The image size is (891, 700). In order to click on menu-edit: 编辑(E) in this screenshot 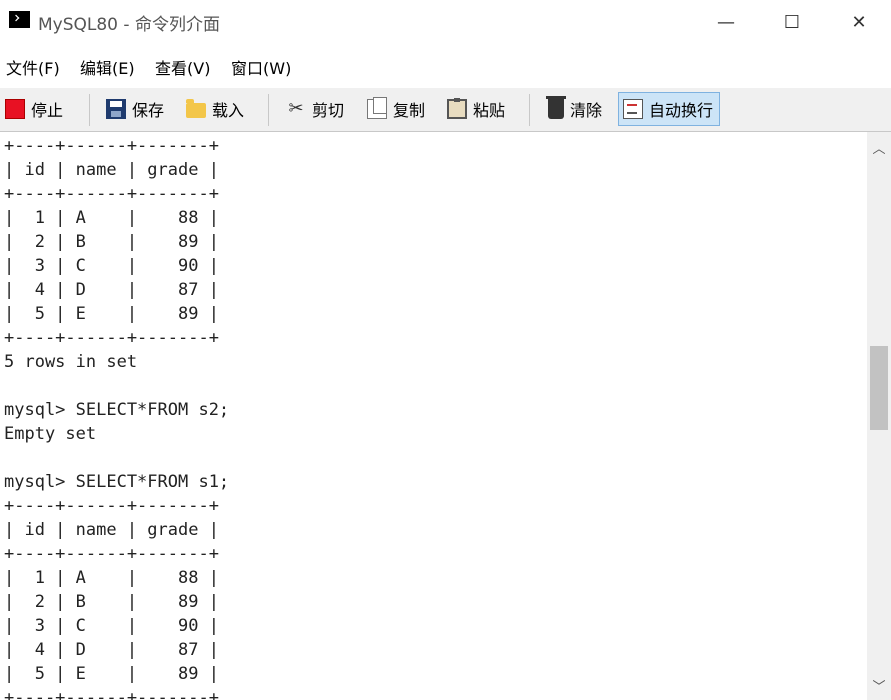, I will do `click(107, 67)`.